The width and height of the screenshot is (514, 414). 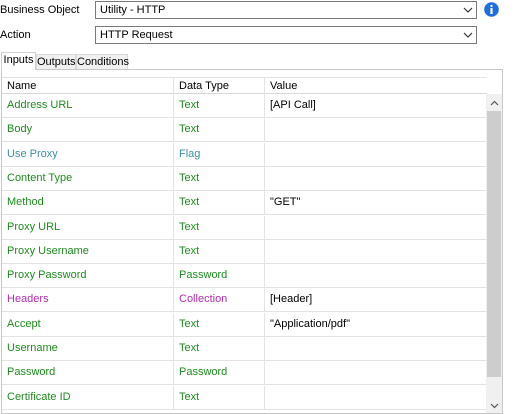 What do you see at coordinates (88, 178) in the screenshot?
I see `cell-name: Content Type` at bounding box center [88, 178].